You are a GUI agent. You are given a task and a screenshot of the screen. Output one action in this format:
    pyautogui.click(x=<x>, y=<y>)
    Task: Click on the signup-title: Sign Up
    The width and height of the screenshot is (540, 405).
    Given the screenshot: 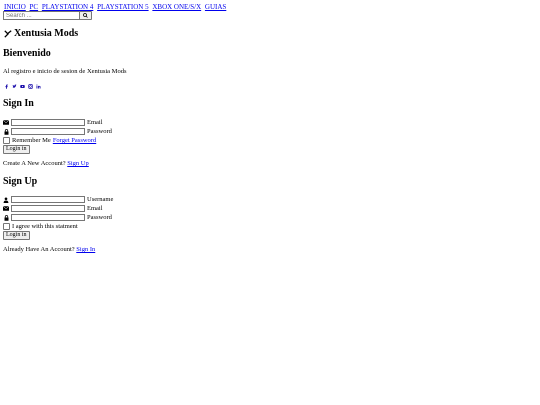 What is the action you would take?
    pyautogui.click(x=20, y=181)
    